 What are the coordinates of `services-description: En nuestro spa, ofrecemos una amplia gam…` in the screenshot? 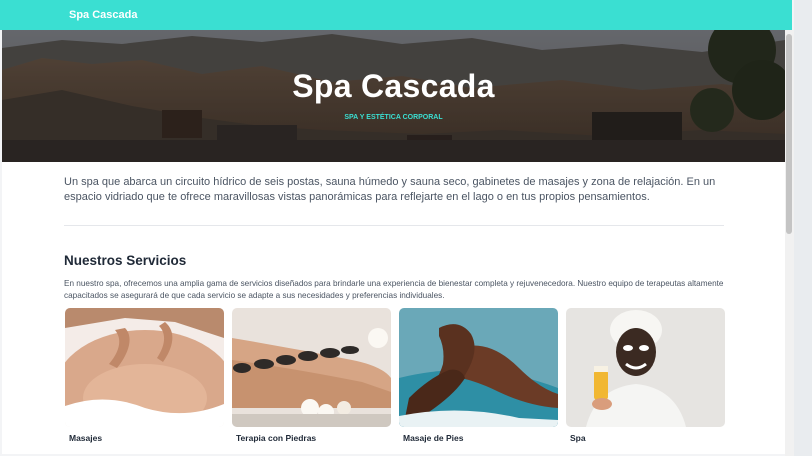 It's located at (394, 289).